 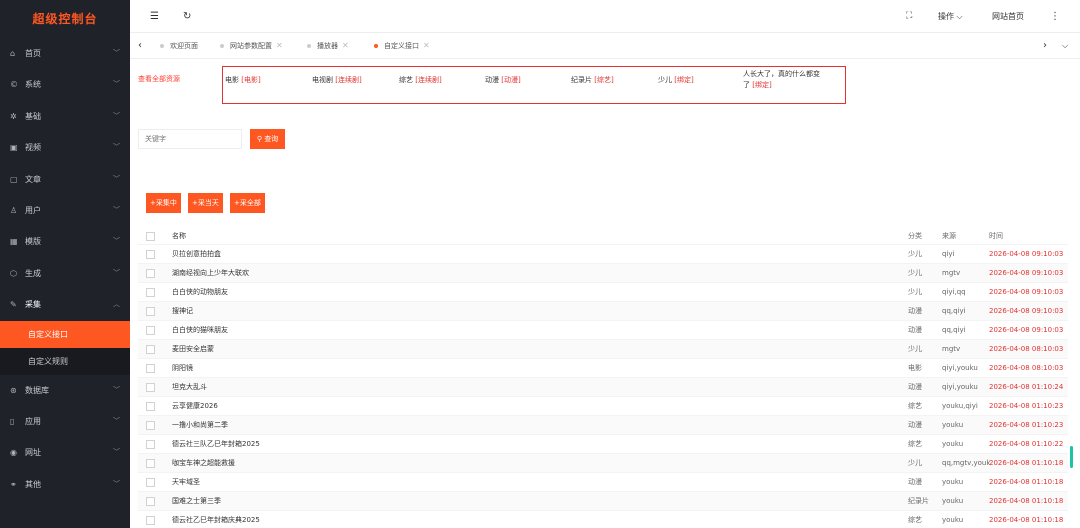 What do you see at coordinates (953, 444) in the screenshot?
I see `row-source: youku` at bounding box center [953, 444].